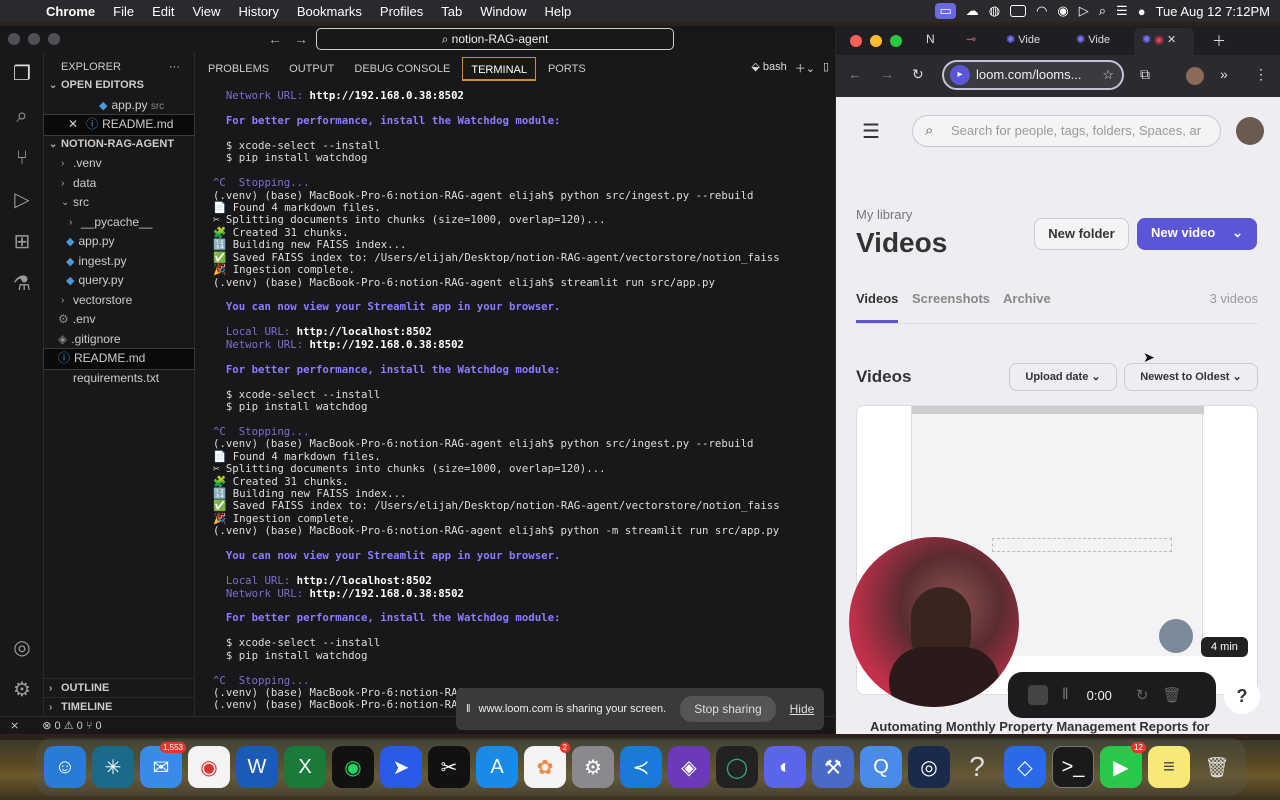 This screenshot has height=800, width=1280. What do you see at coordinates (119, 320) in the screenshot?
I see `tree-item-env: ⚙ .env` at bounding box center [119, 320].